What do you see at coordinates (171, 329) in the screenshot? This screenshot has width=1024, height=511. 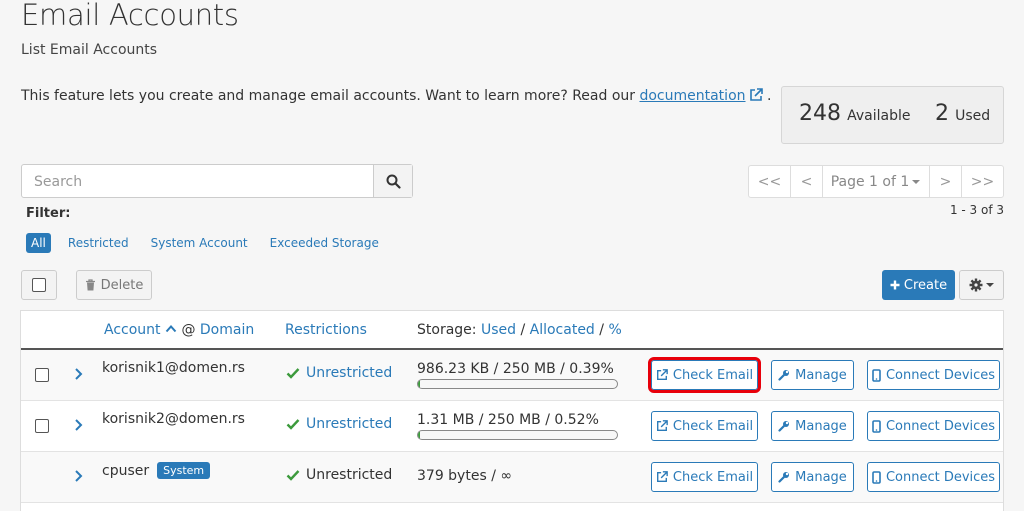 I see `sort-up-icon` at bounding box center [171, 329].